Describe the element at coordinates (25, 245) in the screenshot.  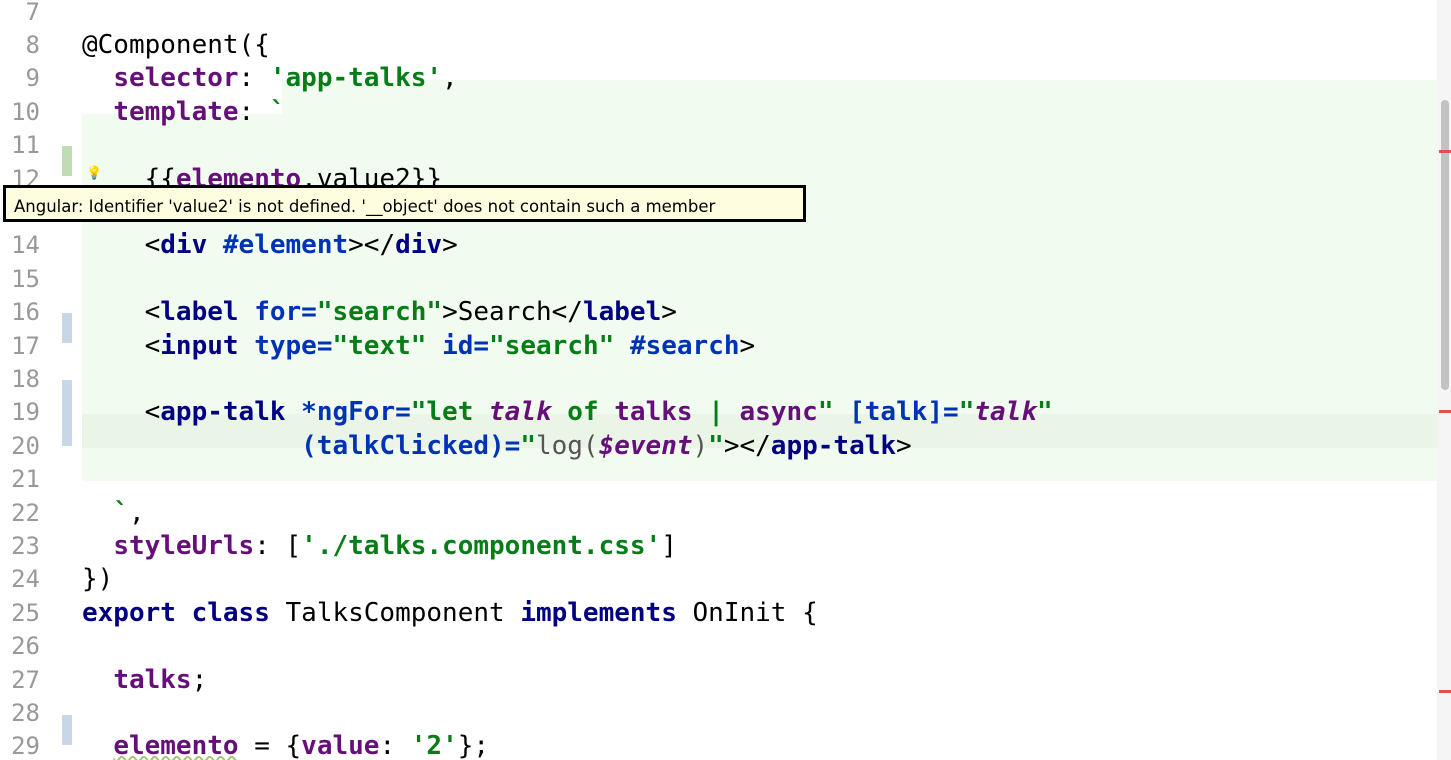
I see `line-number: 14` at that location.